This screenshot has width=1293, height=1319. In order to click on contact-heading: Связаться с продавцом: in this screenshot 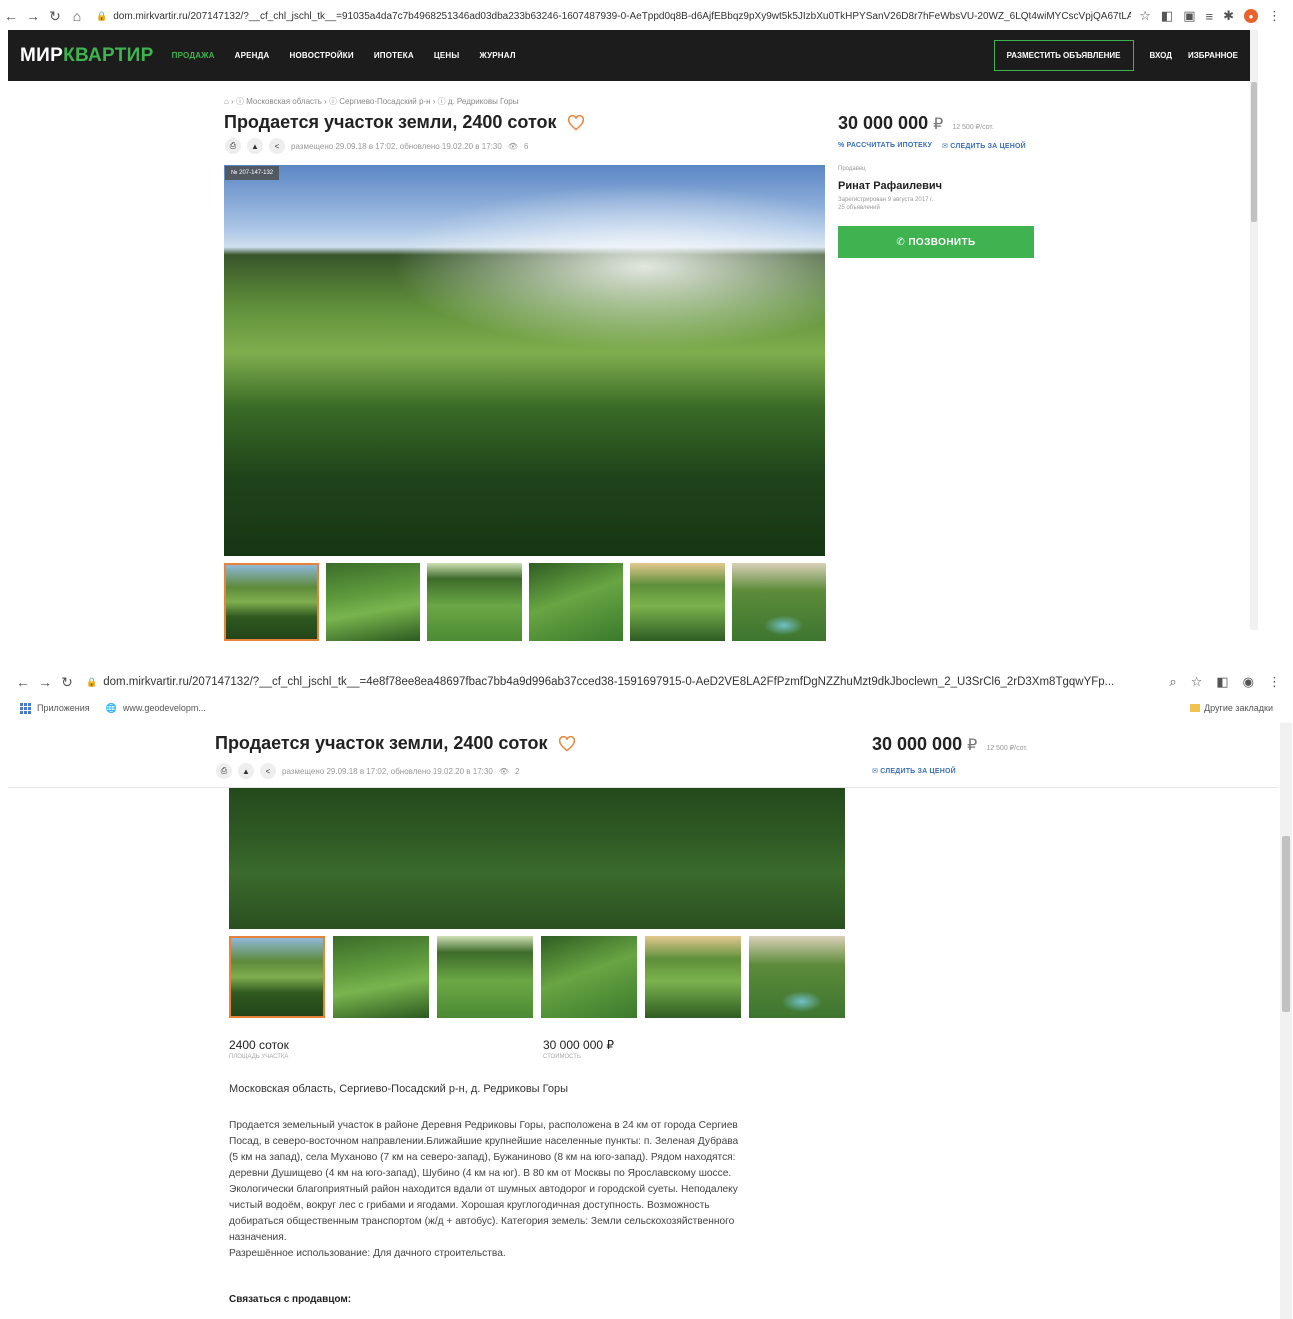, I will do `click(290, 1299)`.